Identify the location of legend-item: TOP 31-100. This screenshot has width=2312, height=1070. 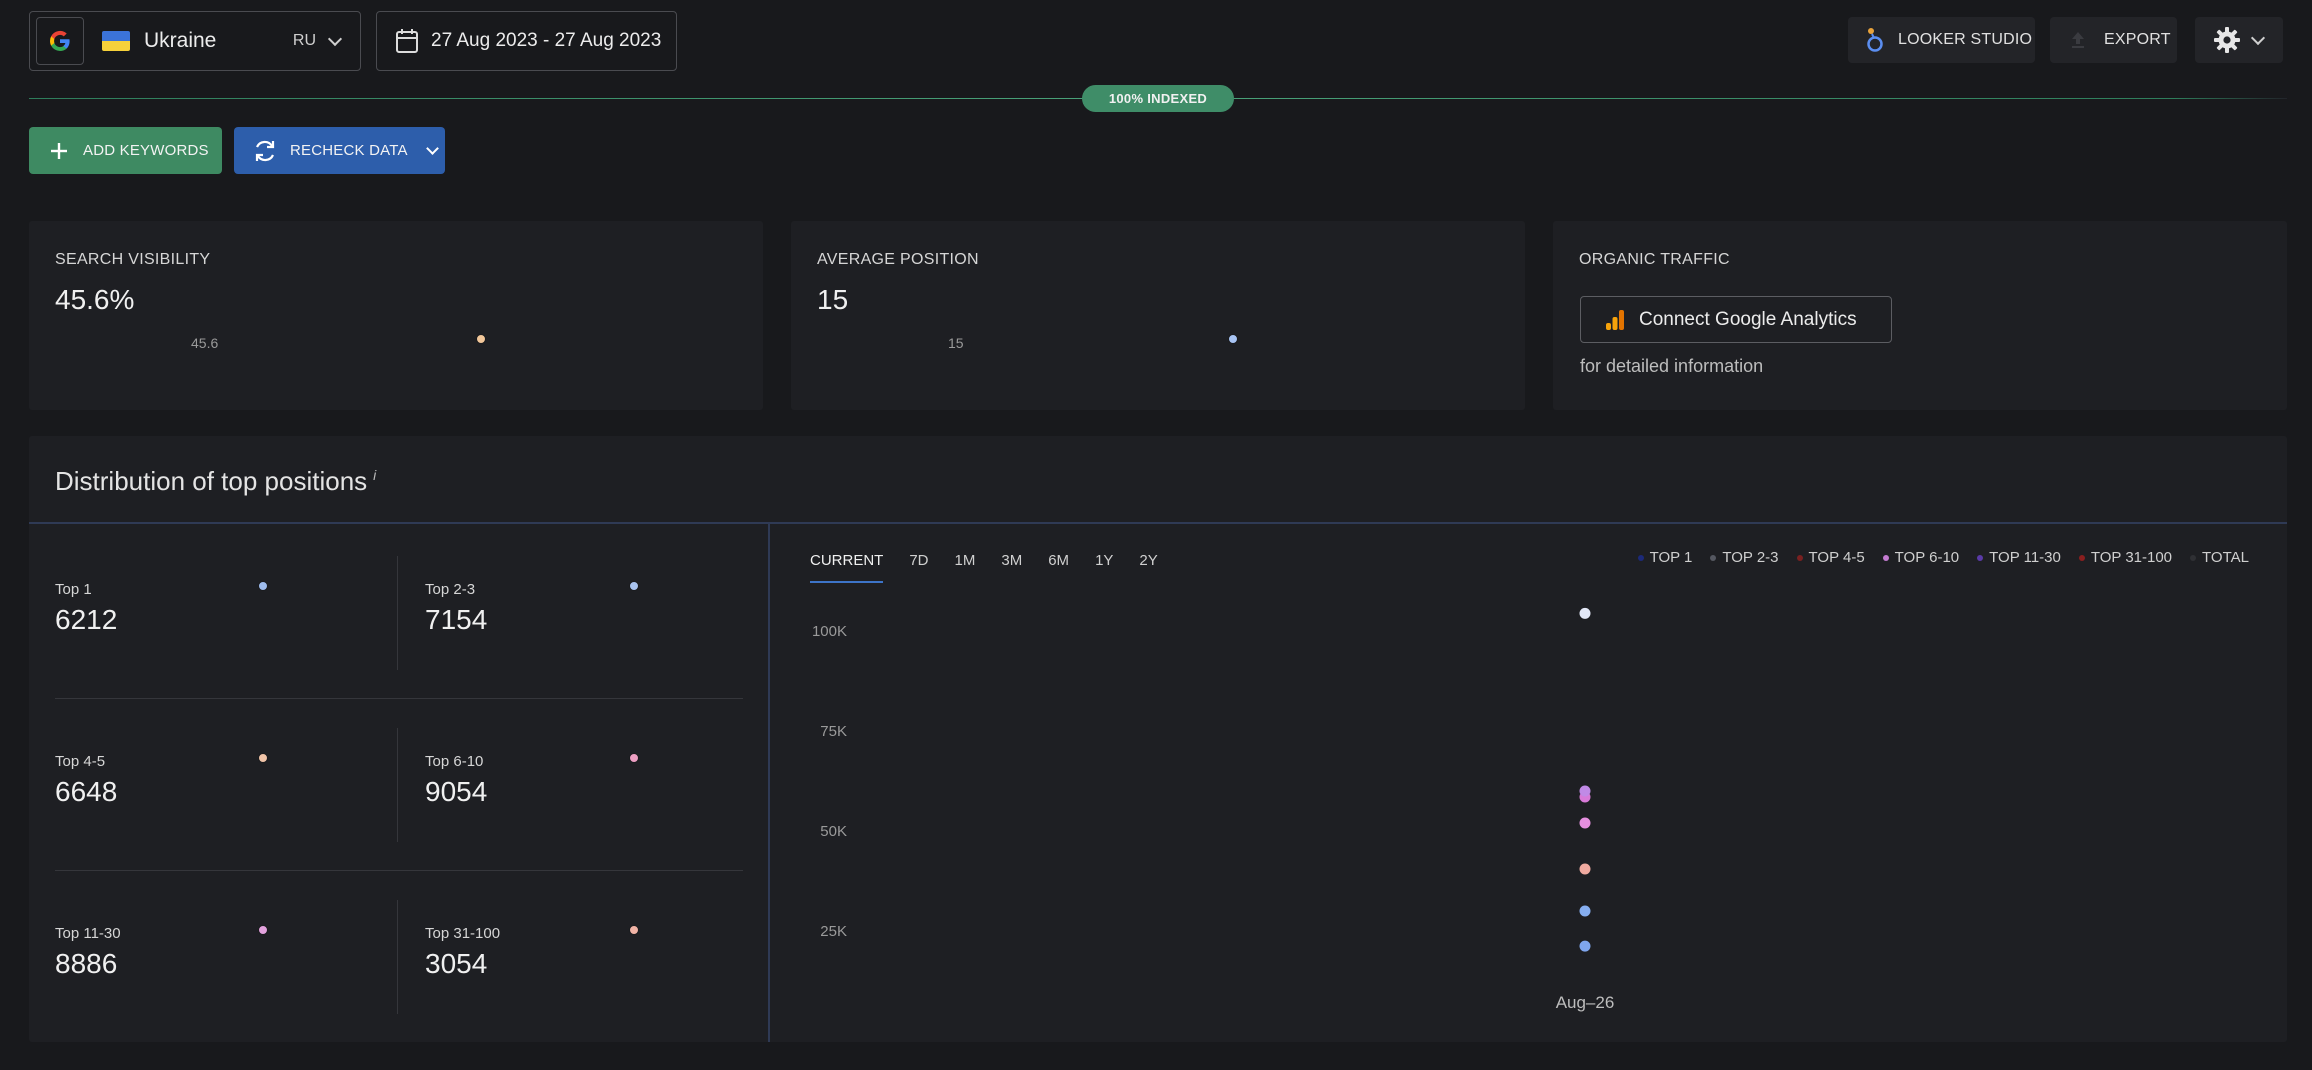
(2125, 557).